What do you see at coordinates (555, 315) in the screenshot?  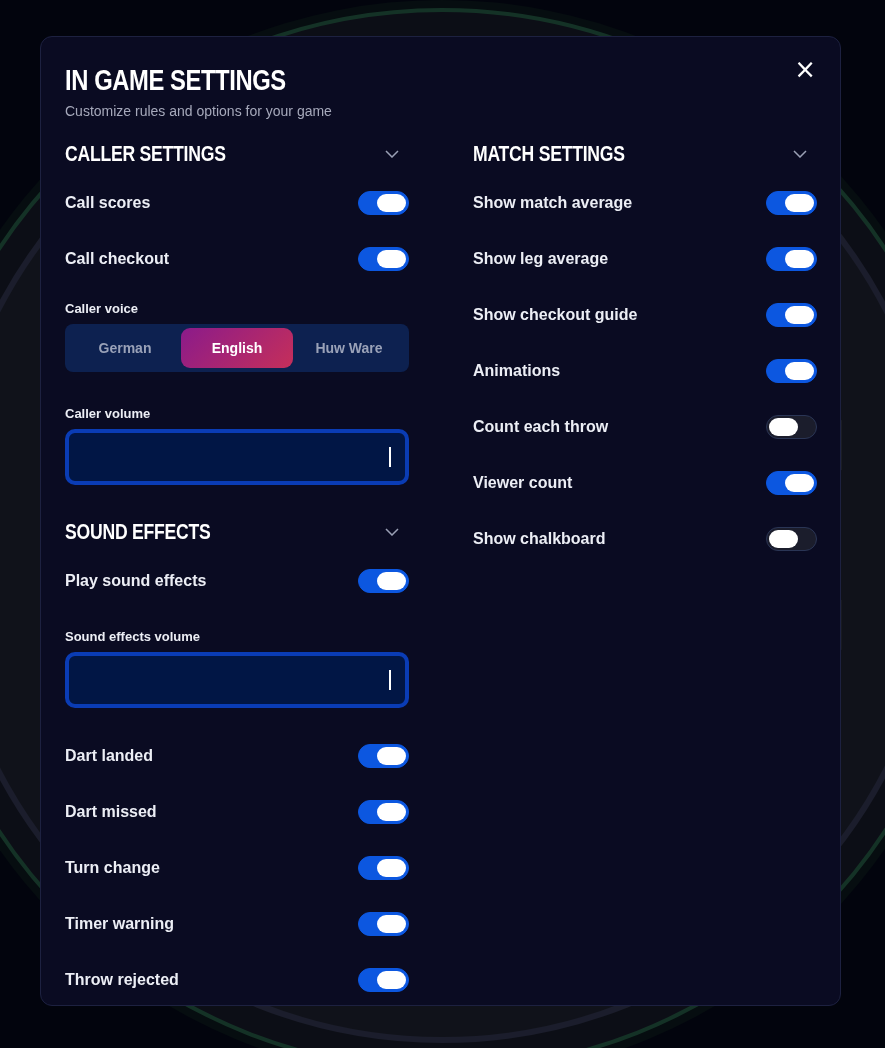 I see `setting-label: Show checkout guide` at bounding box center [555, 315].